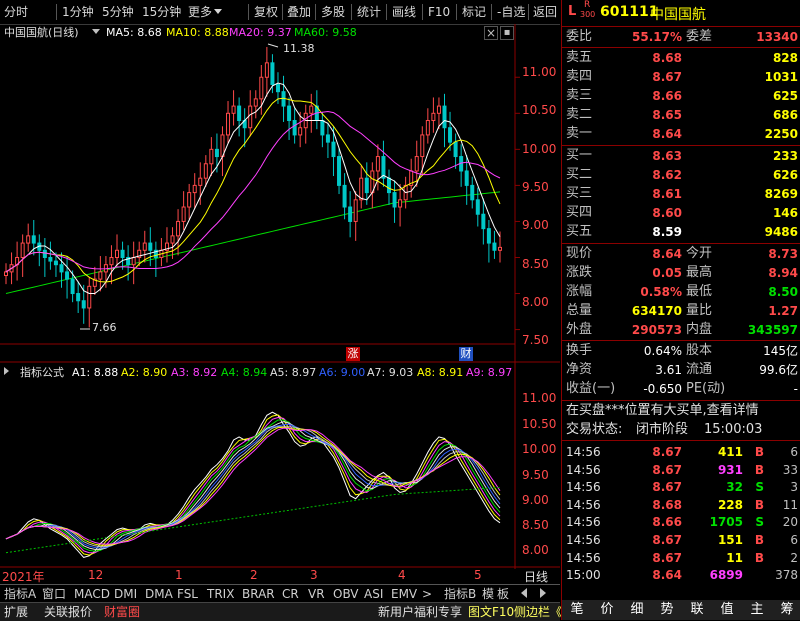 This screenshot has width=800, height=621. Describe the element at coordinates (427, 594) in the screenshot. I see `tab-more-arrow: >` at that location.